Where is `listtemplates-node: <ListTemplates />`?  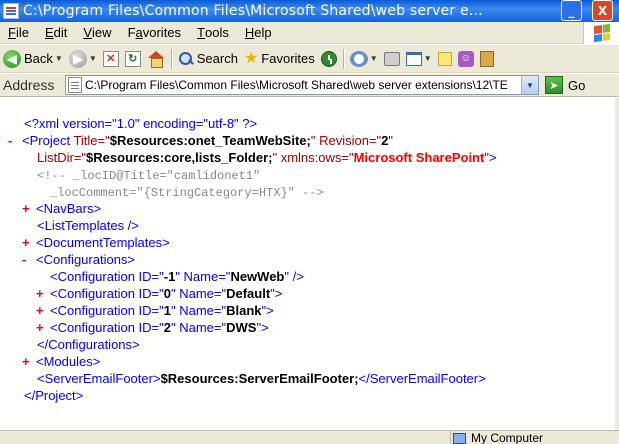
listtemplates-node: <ListTemplates /> is located at coordinates (88, 225).